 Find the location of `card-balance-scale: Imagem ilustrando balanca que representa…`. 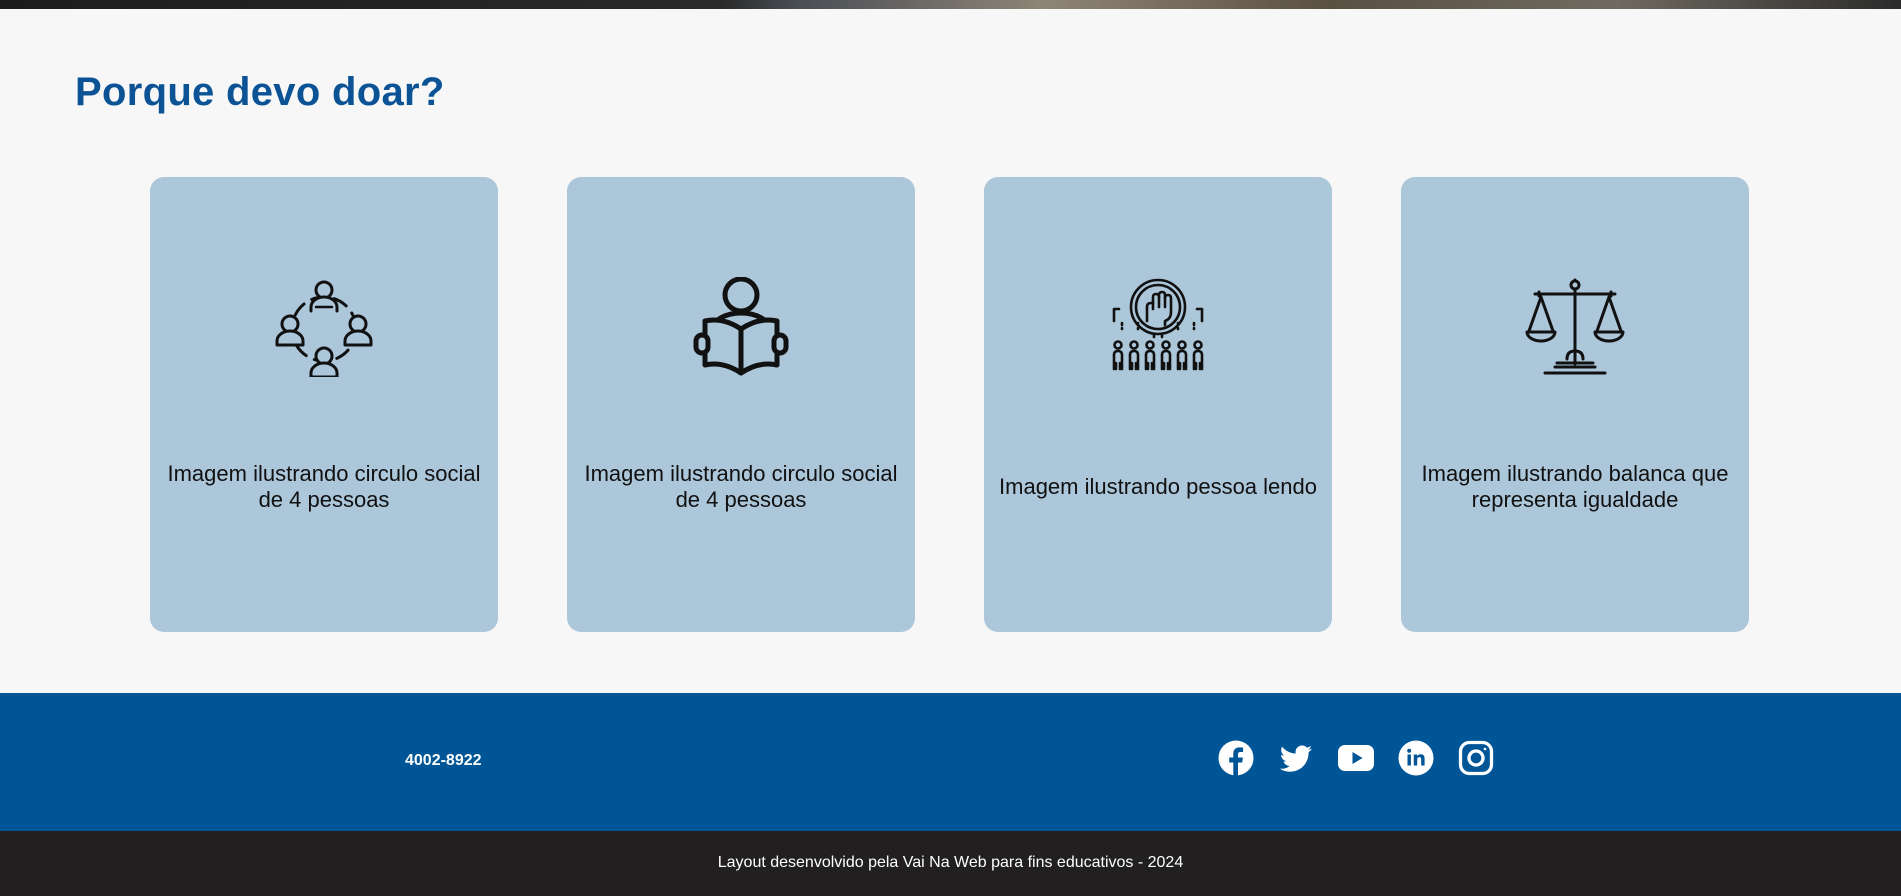

card-balance-scale: Imagem ilustrando balanca que representa… is located at coordinates (1575, 404).